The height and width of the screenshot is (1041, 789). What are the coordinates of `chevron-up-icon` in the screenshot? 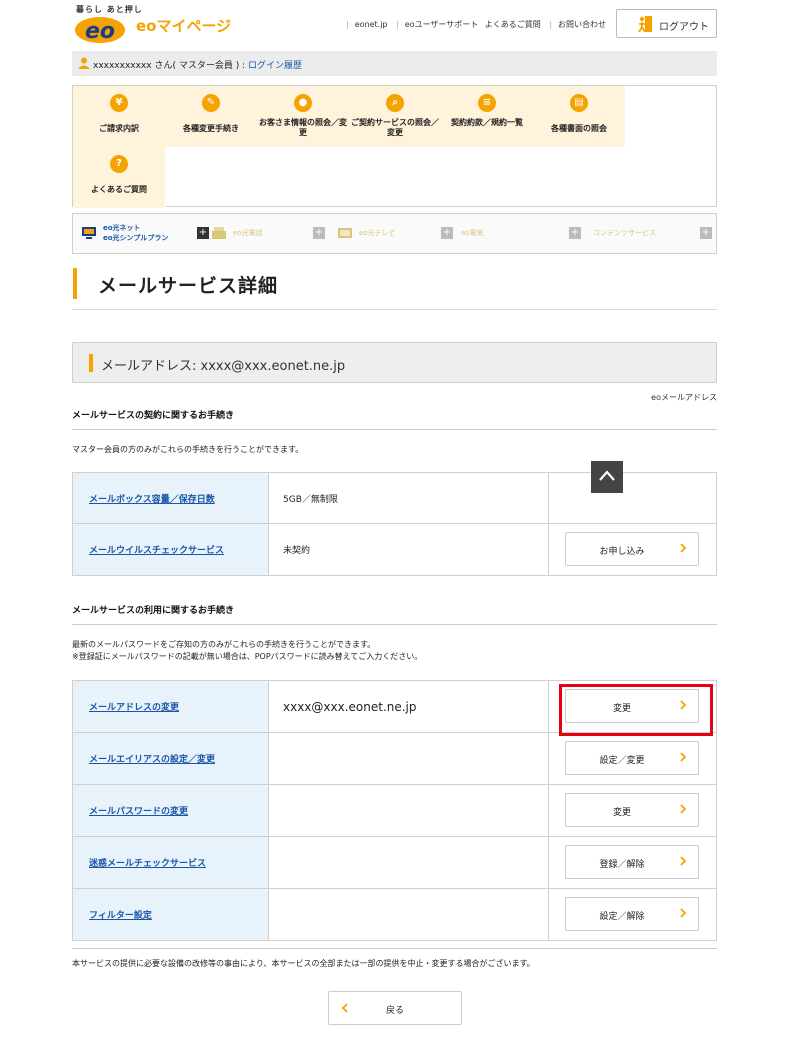 It's located at (607, 475).